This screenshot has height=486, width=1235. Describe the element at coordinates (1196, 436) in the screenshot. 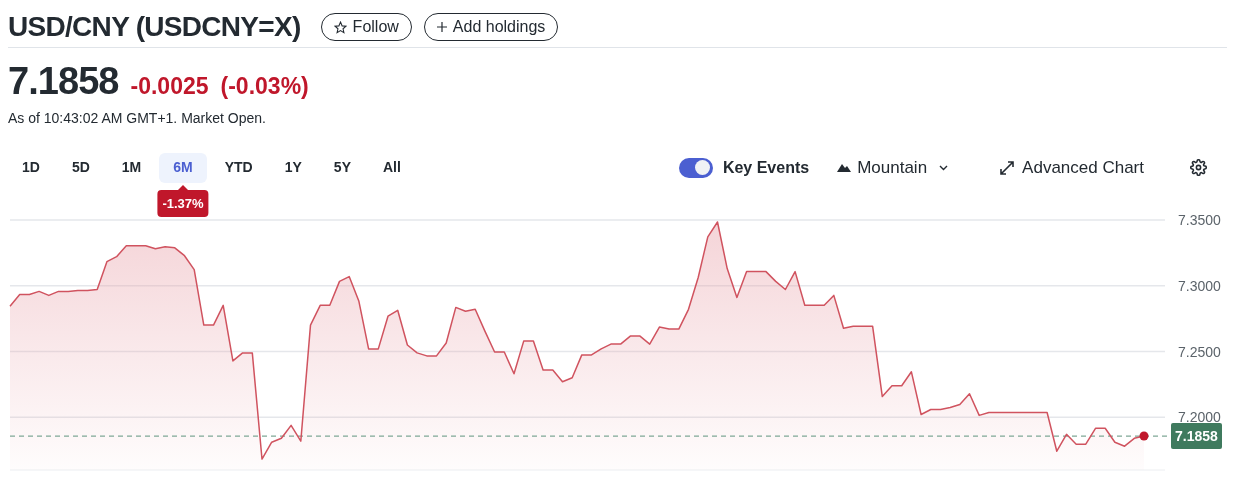

I see `last-price-tag: 7.1858` at that location.